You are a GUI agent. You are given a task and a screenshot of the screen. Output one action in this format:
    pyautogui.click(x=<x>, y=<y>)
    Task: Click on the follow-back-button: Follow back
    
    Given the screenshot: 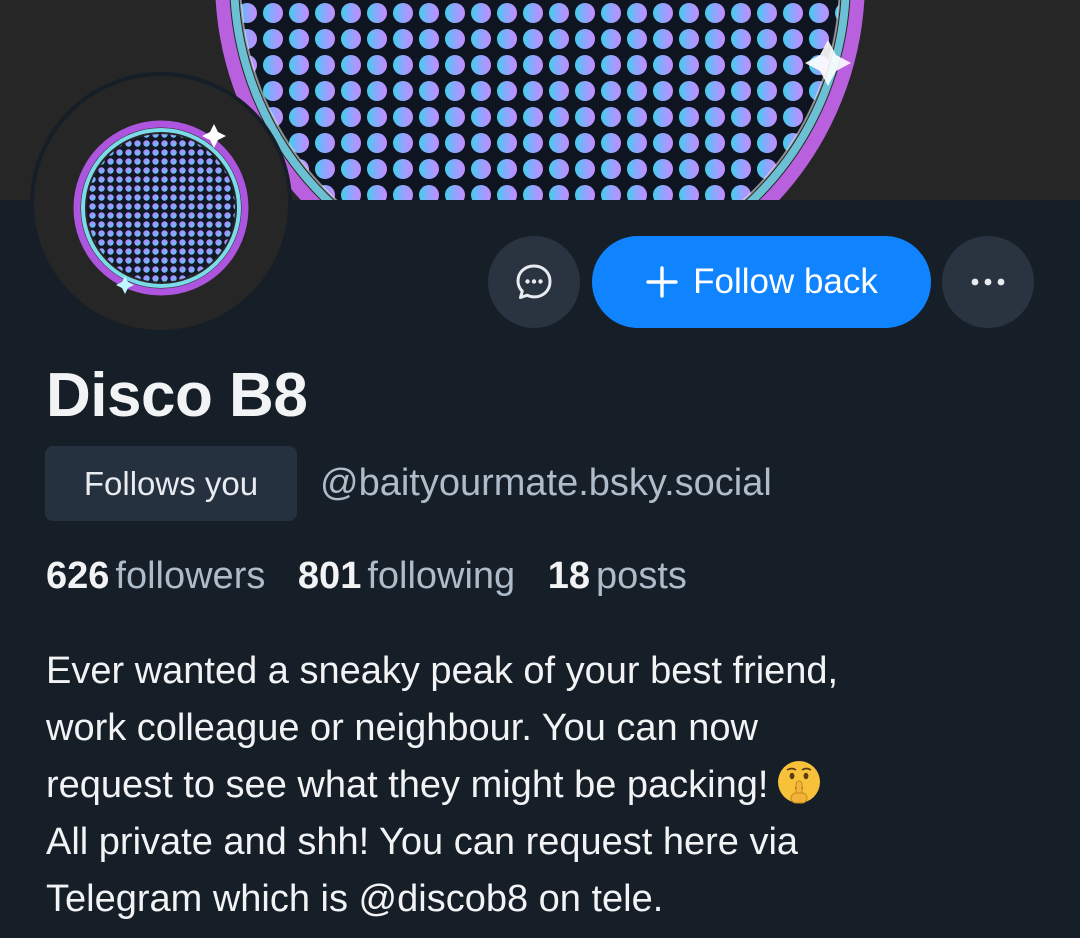 What is the action you would take?
    pyautogui.click(x=761, y=282)
    